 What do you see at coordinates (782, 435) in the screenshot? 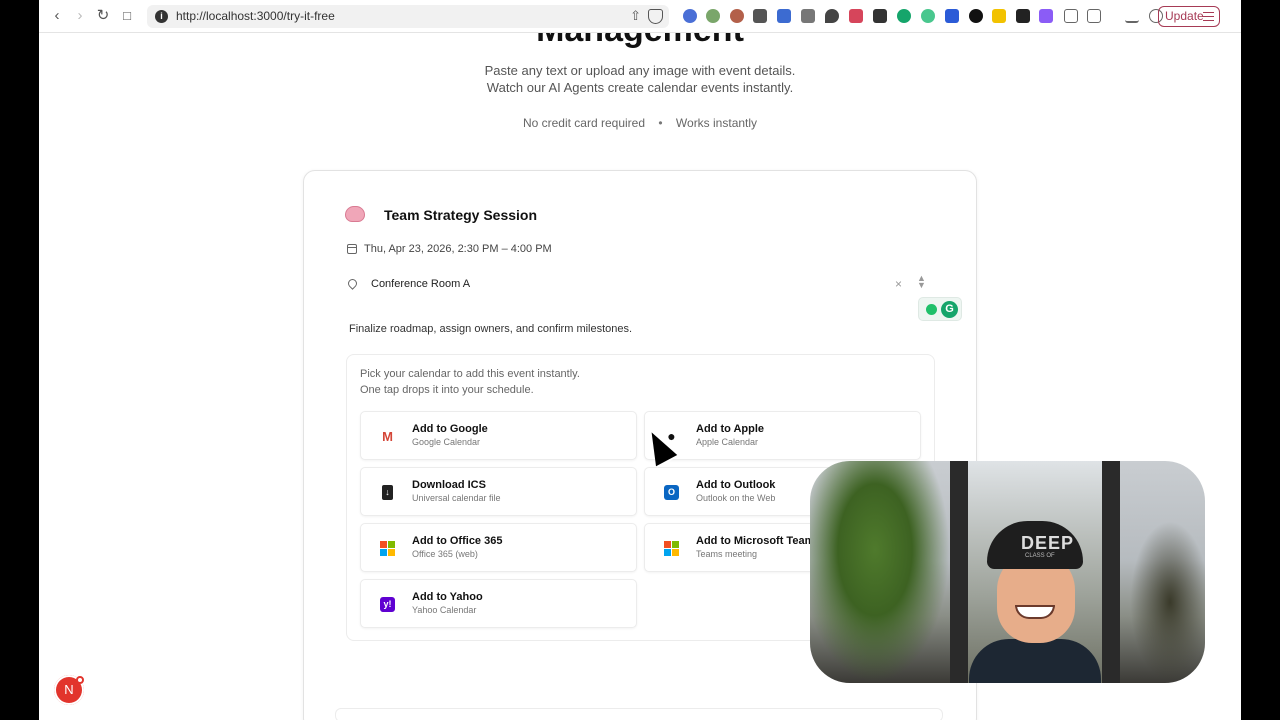
I see `add-to-apple-button: ● Add to Apple Apple Calendar` at bounding box center [782, 435].